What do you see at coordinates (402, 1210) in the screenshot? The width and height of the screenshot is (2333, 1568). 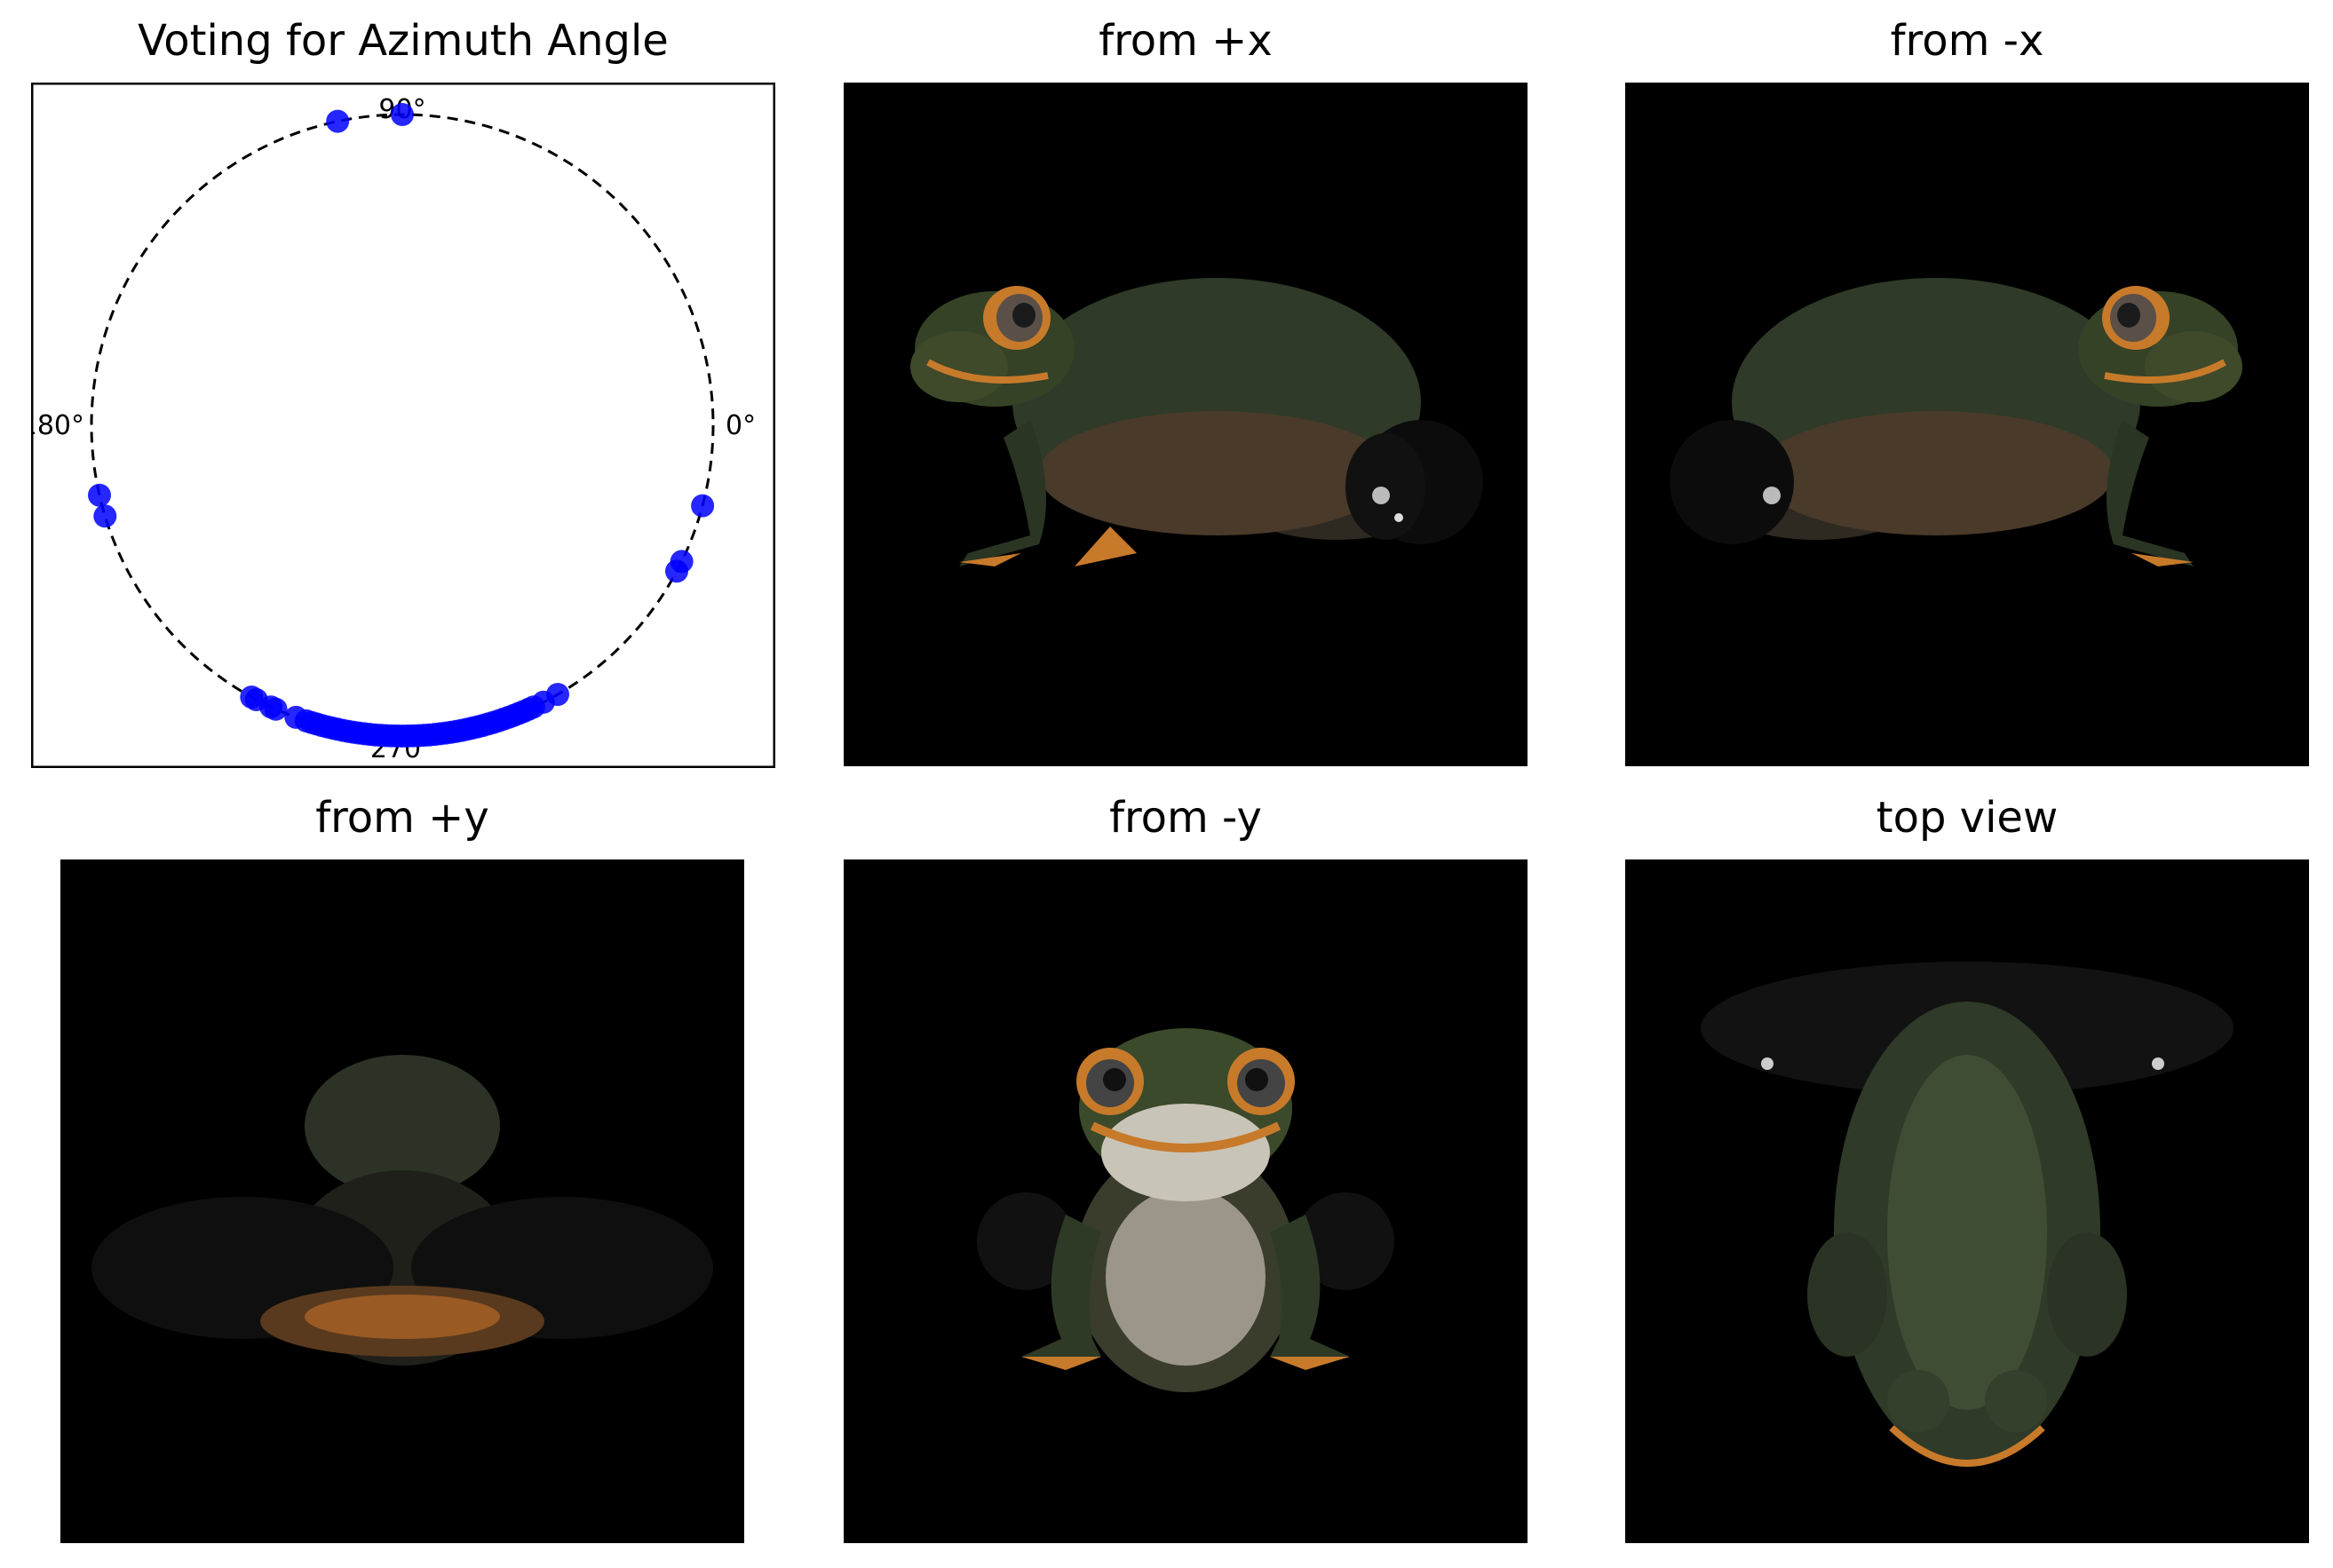 I see `frog-back-view` at bounding box center [402, 1210].